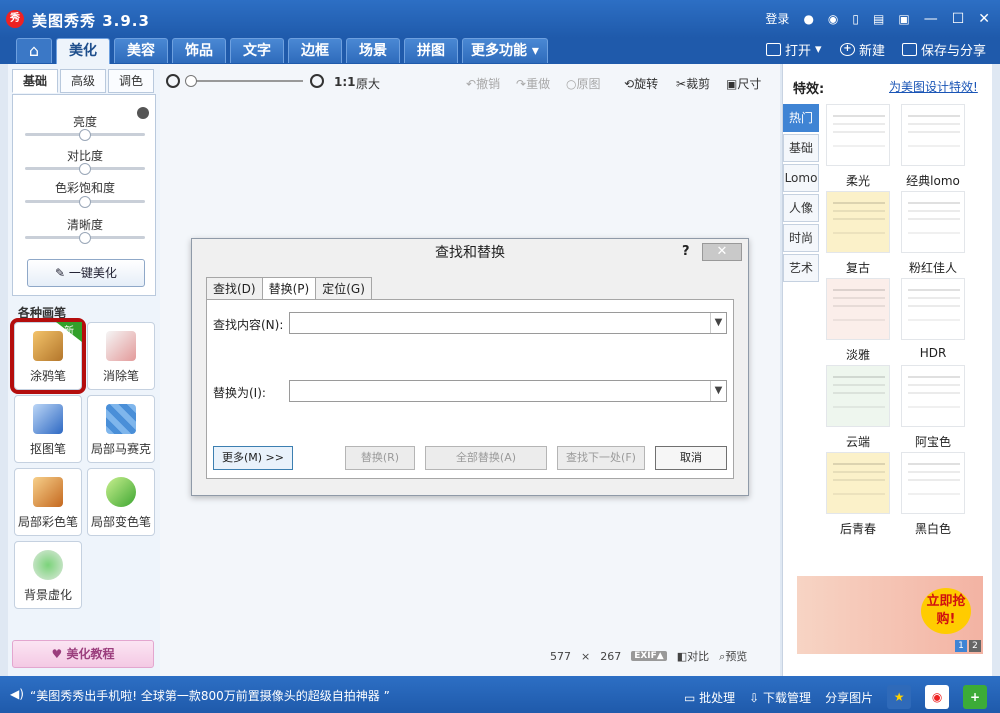 The image size is (1000, 713). What do you see at coordinates (858, 320) in the screenshot?
I see `effect-elegant: 淡雅` at bounding box center [858, 320].